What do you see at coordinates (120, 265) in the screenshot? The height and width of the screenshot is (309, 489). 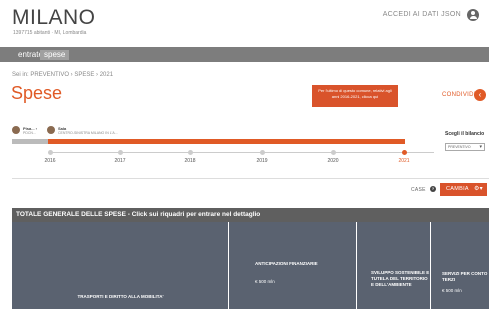 I see `treemap-tile: TRASPORTI E DIRITTO ALLA MOBILITA'` at bounding box center [120, 265].